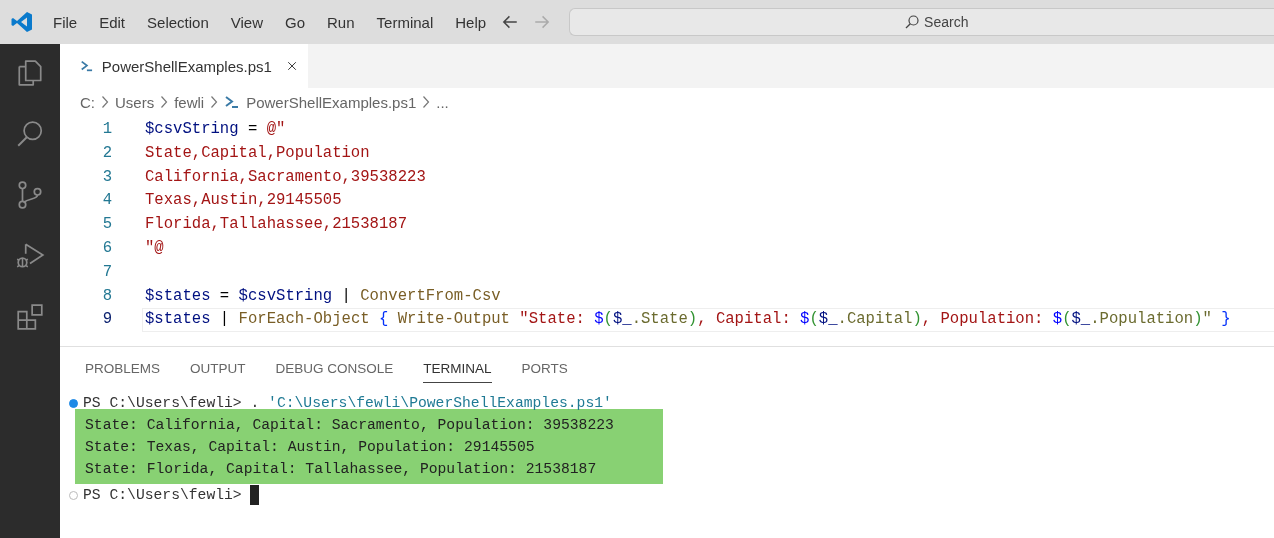  Describe the element at coordinates (243, 201) in the screenshot. I see `code-line: Texas,Austin,29145505` at that location.